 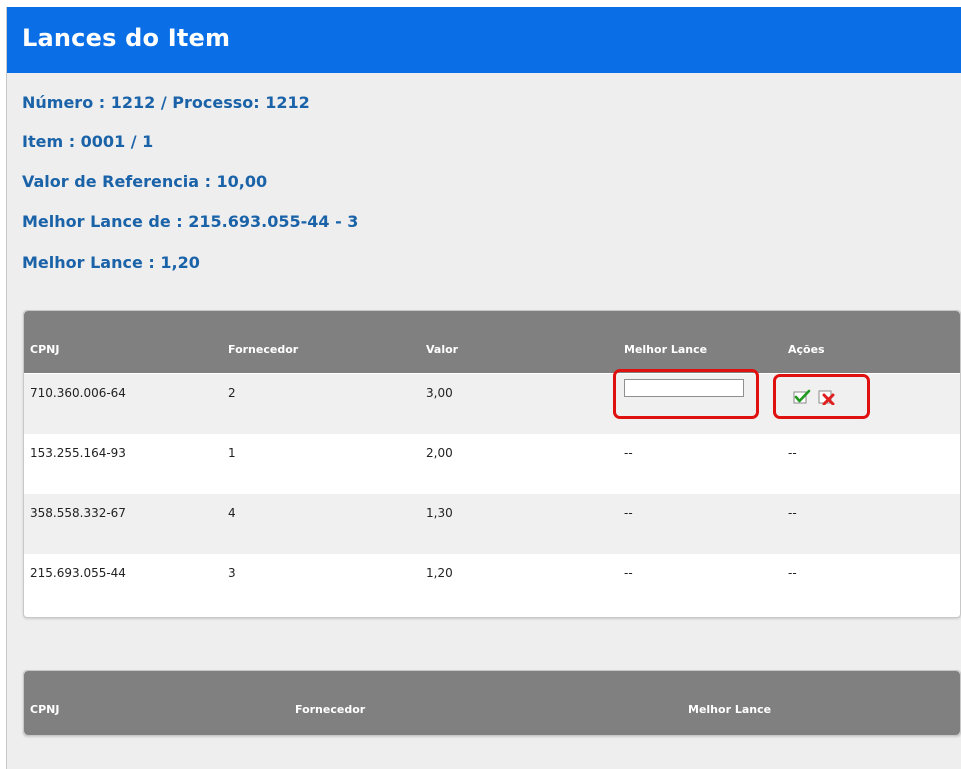 I want to click on info-valor-referencia: Valor de Referencia : 10,00, so click(x=145, y=181).